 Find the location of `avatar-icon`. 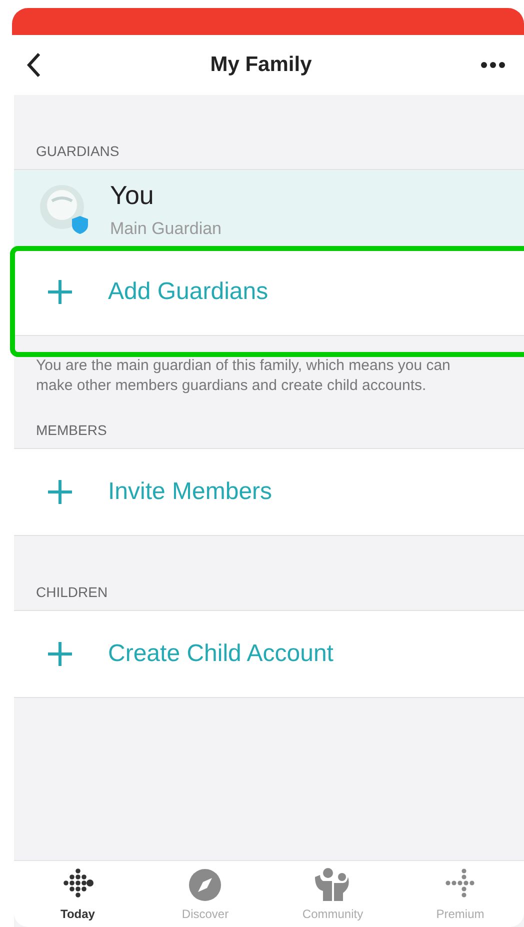

avatar-icon is located at coordinates (63, 209).